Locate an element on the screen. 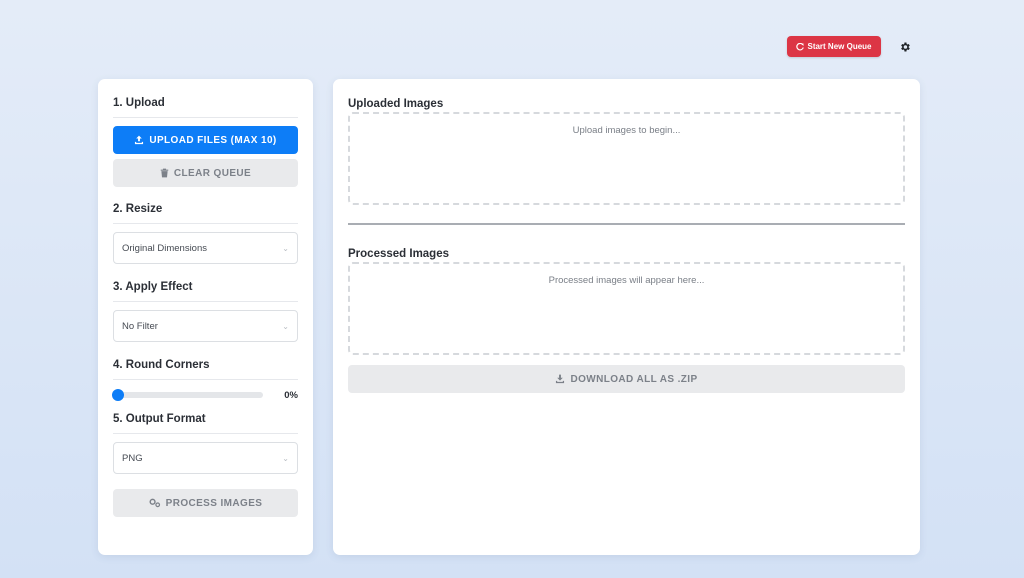  start-new-queue-label: Start New Queue is located at coordinates (839, 46).